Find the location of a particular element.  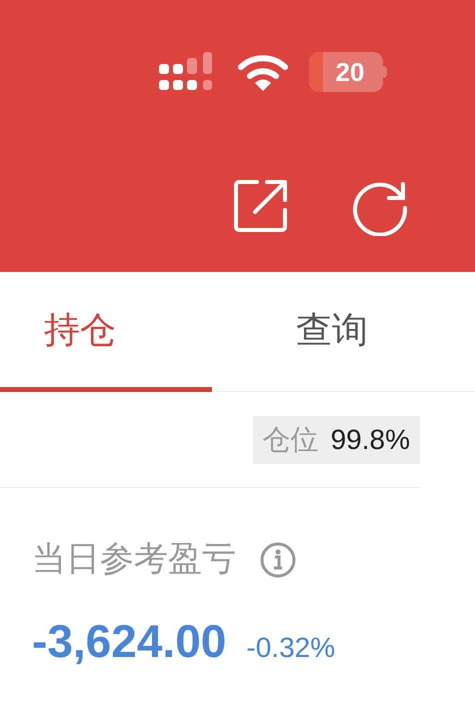

position-label: 仓位 is located at coordinates (290, 439).